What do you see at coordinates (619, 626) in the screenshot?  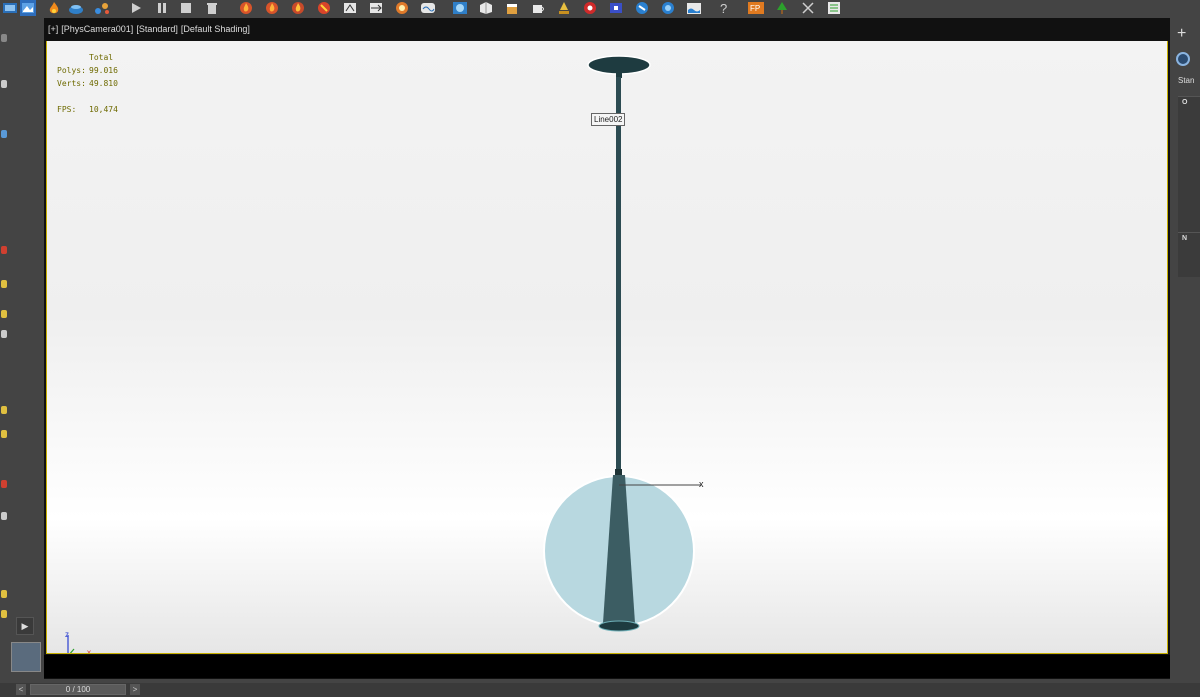 I see `lamp-base-ring` at bounding box center [619, 626].